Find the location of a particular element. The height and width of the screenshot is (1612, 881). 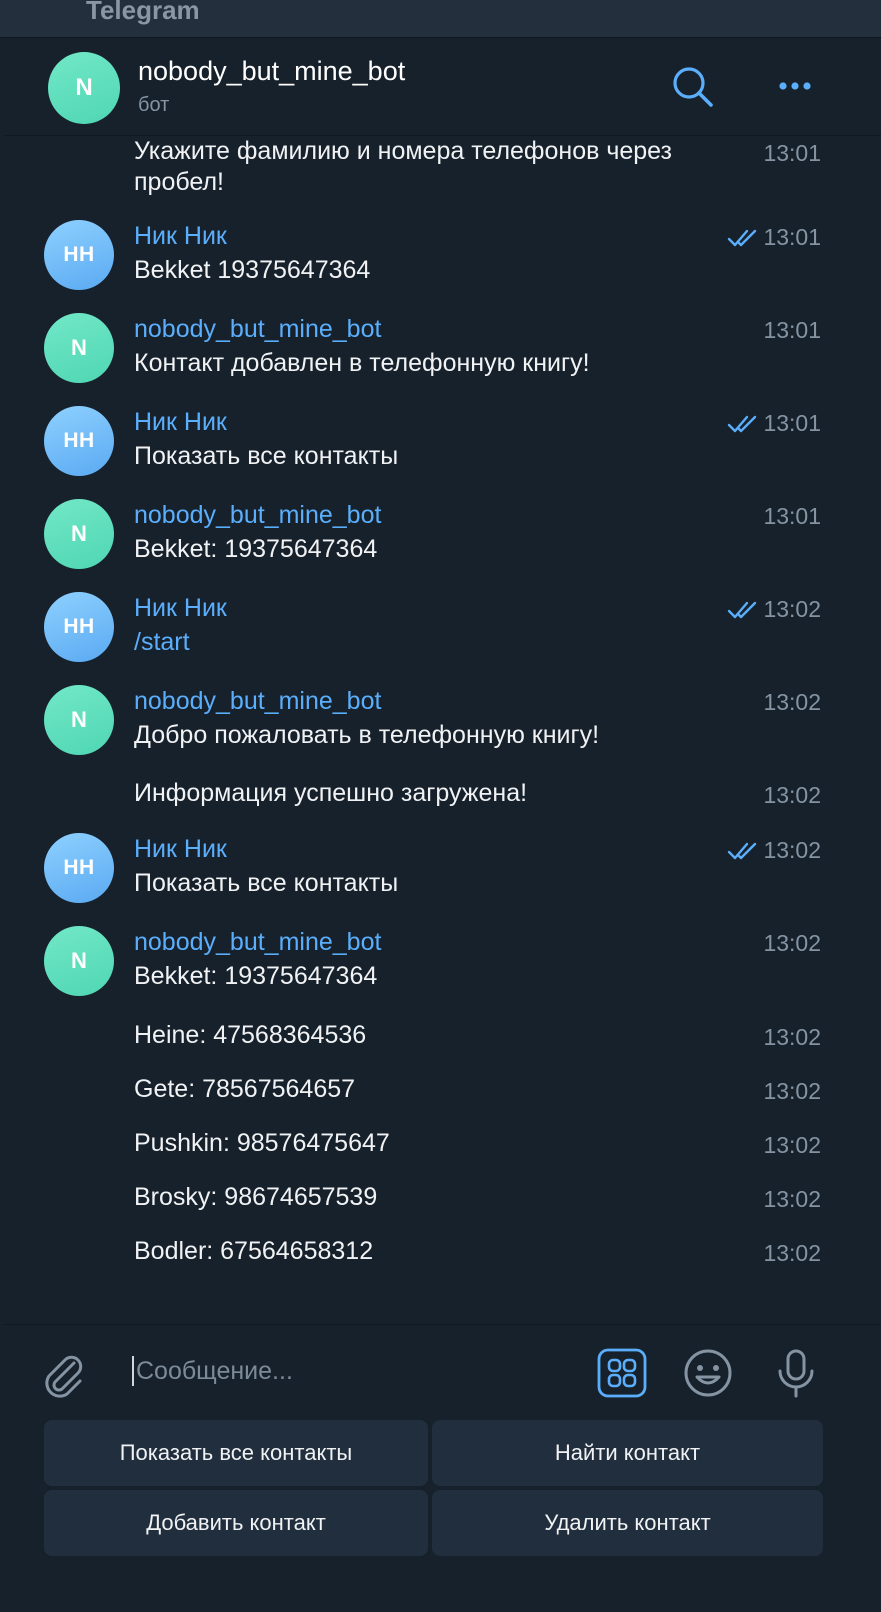

message-text: Контакт добавлен в телефонную книгу! is located at coordinates (362, 363).